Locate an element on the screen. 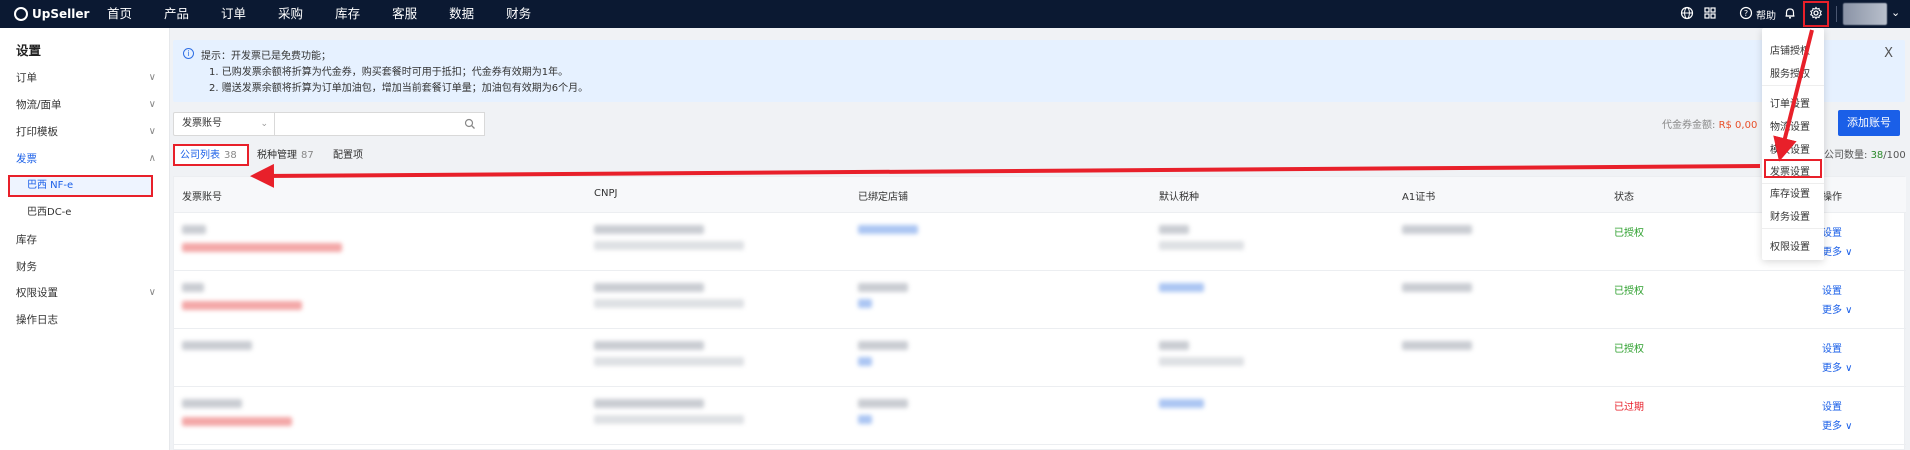  notice-line-2: 1. 已购发票余额将折算为代金券，购买套餐时可用于抵扣；代金券有效期为1年。 is located at coordinates (389, 72).